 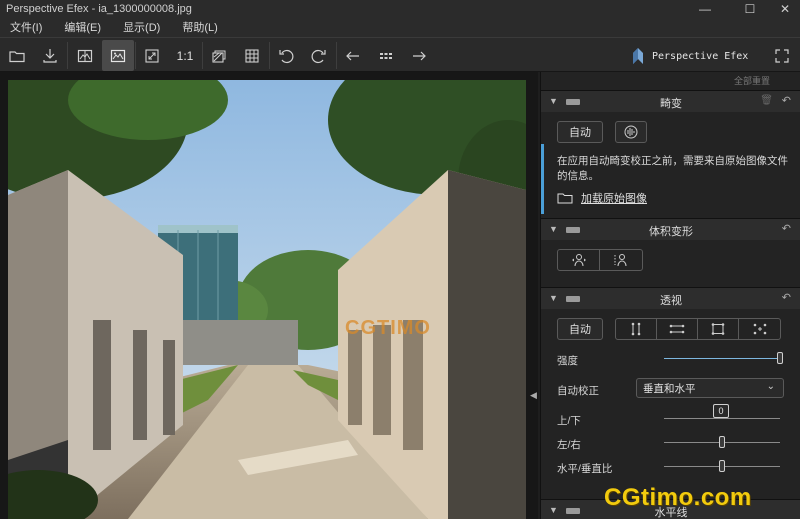 What do you see at coordinates (219, 55) in the screenshot?
I see `overlay-icon` at bounding box center [219, 55].